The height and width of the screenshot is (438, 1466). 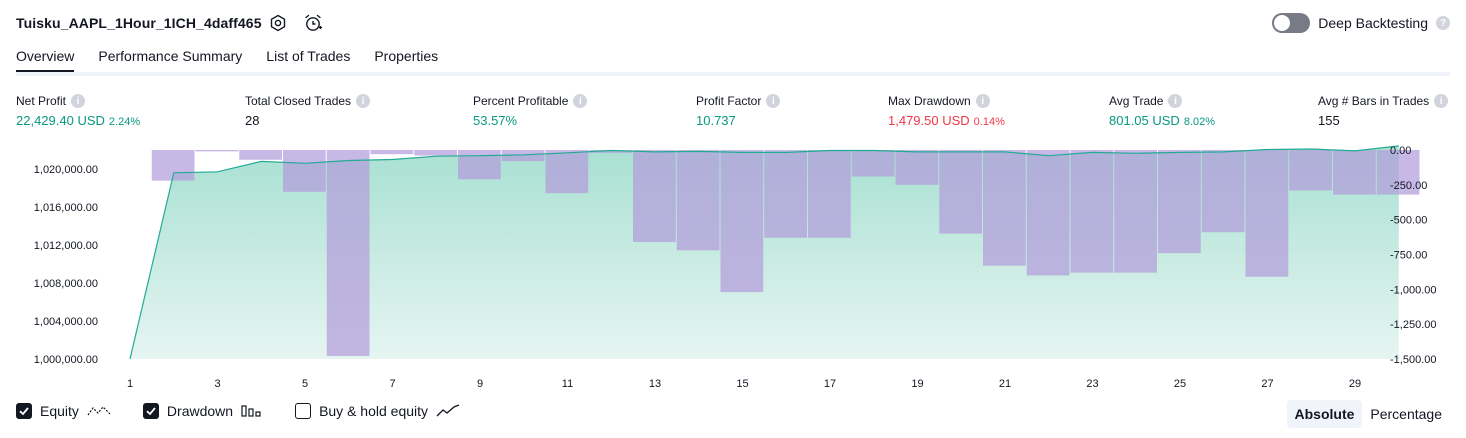 What do you see at coordinates (278, 23) in the screenshot?
I see `gear-icon` at bounding box center [278, 23].